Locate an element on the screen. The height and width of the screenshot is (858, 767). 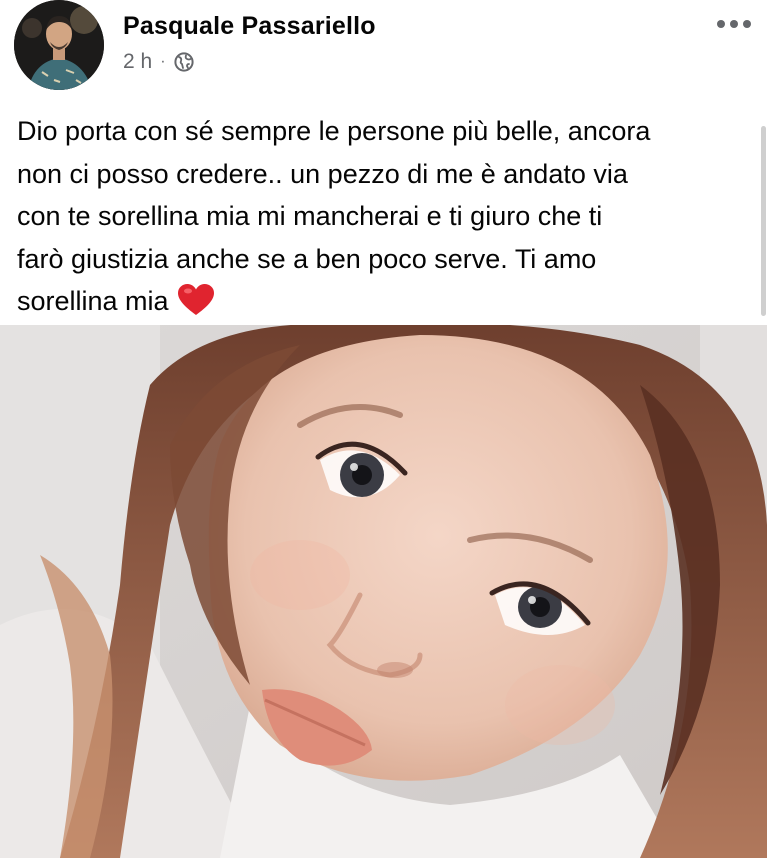
scroll-indicator is located at coordinates (763, 221).